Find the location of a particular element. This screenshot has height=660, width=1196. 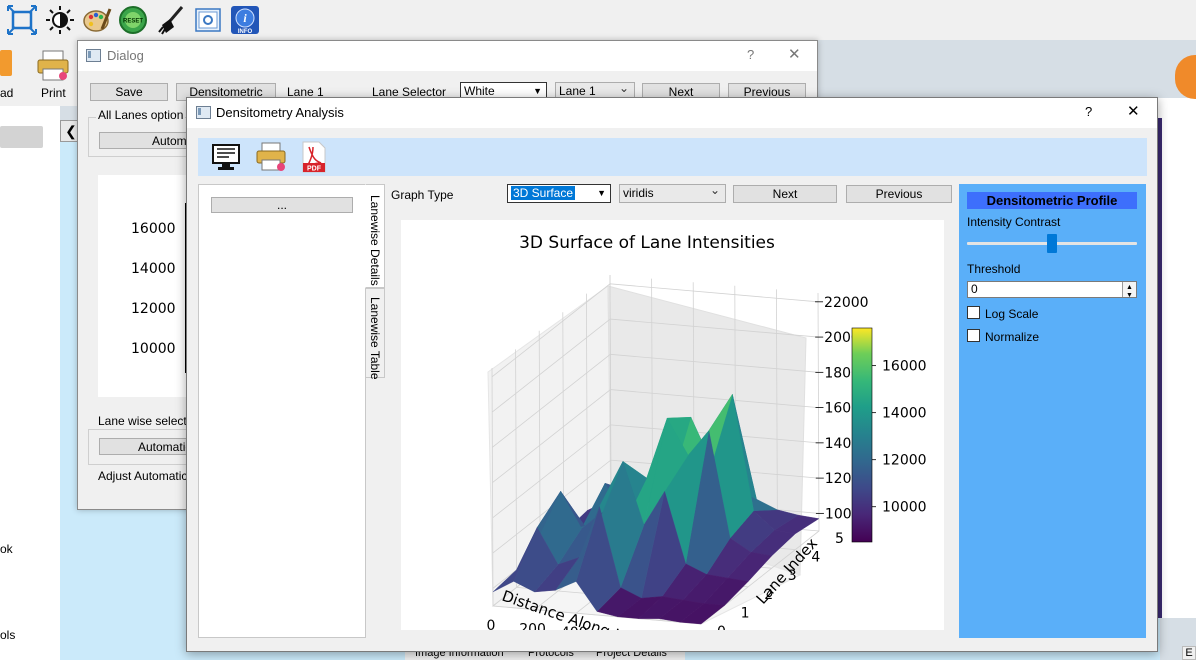

threshold-label: Threshold is located at coordinates (994, 269).